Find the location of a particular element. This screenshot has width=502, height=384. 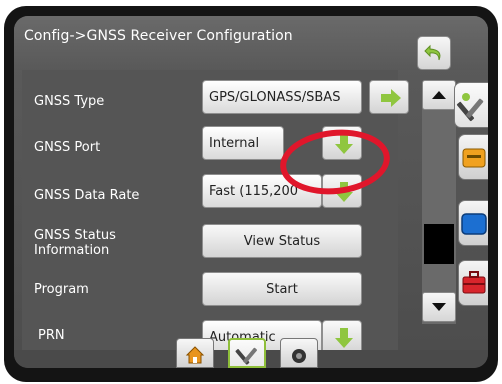

gnss-data-rate-label: GNSS Data Rate is located at coordinates (87, 195).